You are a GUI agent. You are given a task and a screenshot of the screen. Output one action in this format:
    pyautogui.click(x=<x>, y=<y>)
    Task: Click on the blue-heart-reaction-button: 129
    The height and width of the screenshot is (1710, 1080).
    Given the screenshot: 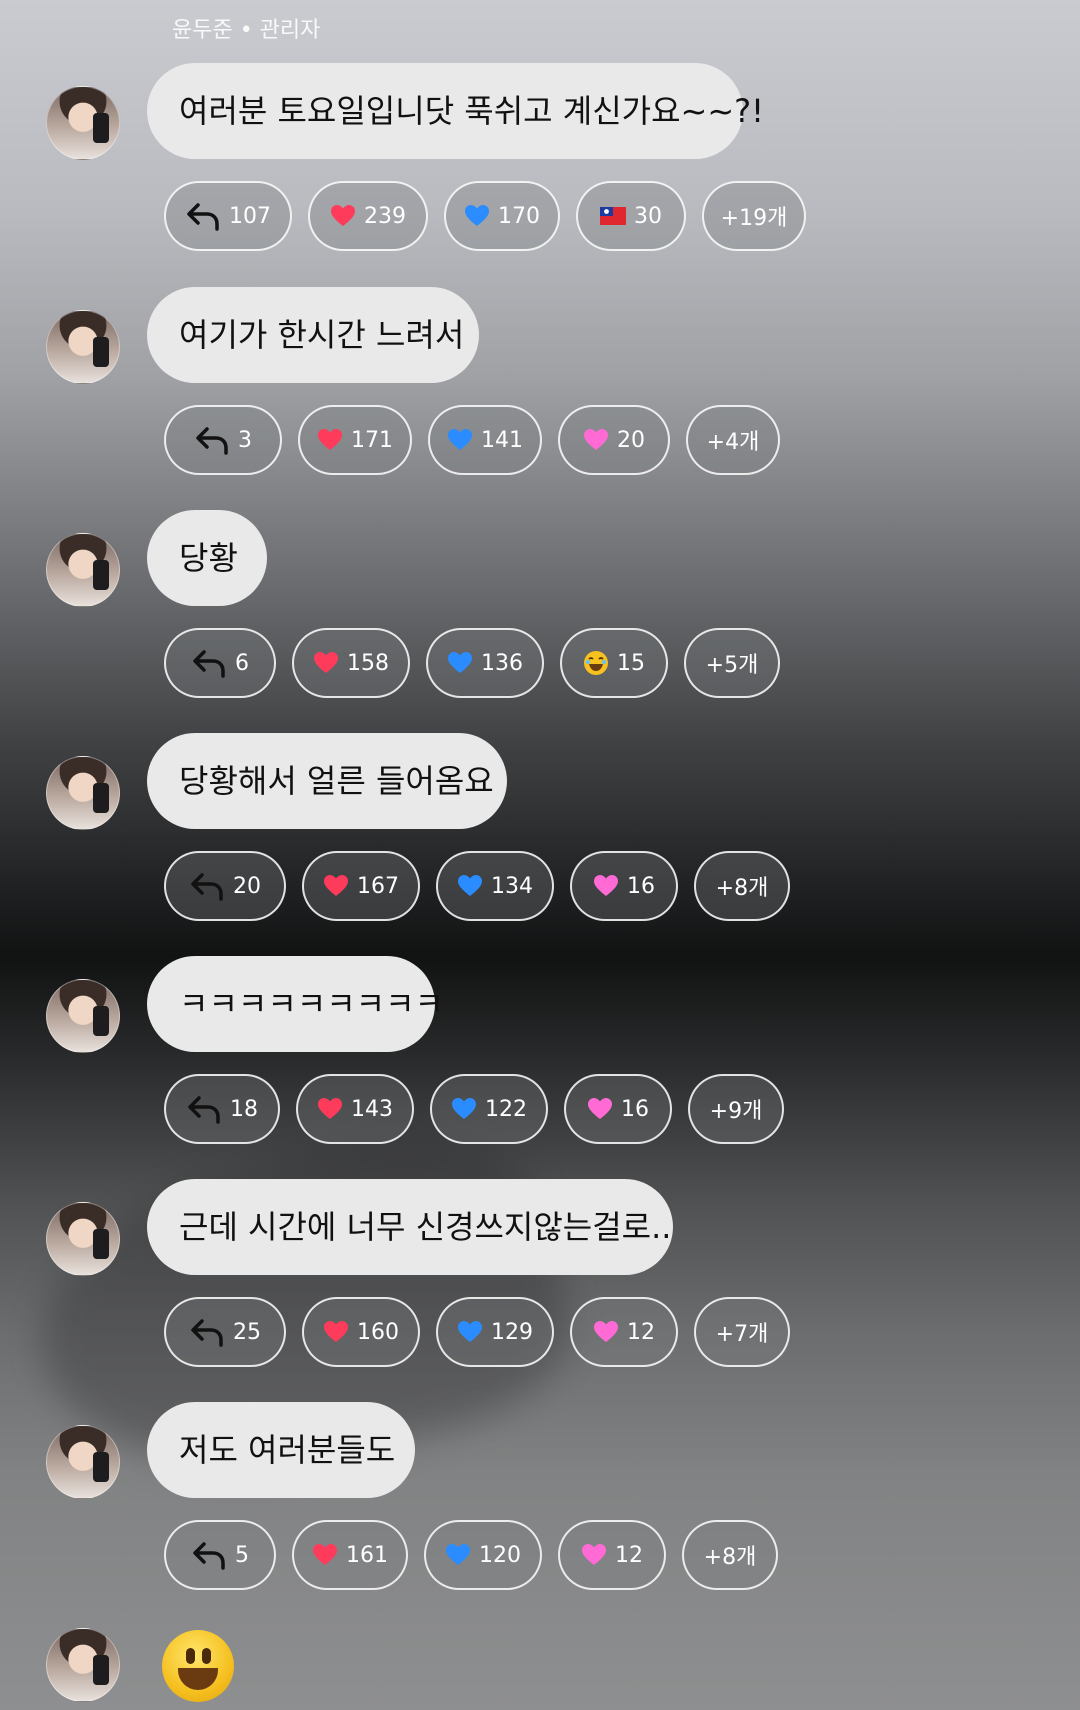 What is the action you would take?
    pyautogui.click(x=495, y=1332)
    